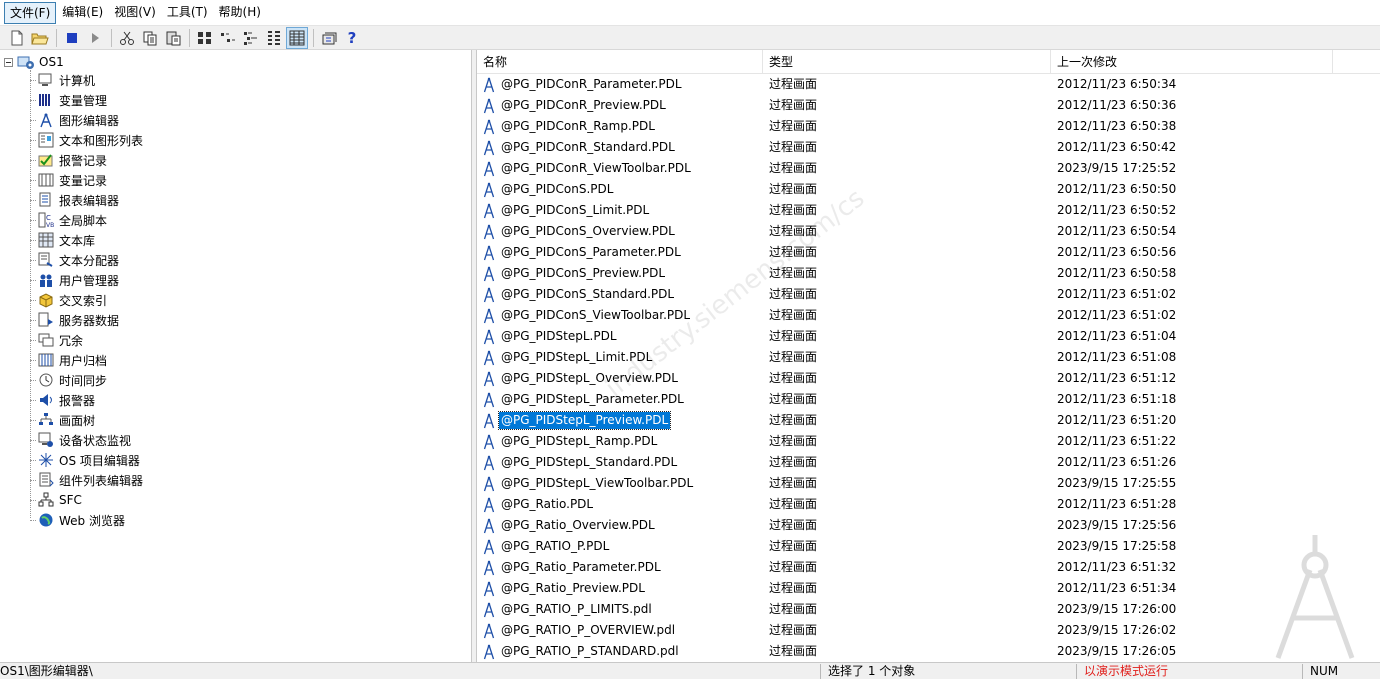 The width and height of the screenshot is (1380, 679). What do you see at coordinates (74, 200) in the screenshot?
I see `tree-item: 报表编辑器` at bounding box center [74, 200].